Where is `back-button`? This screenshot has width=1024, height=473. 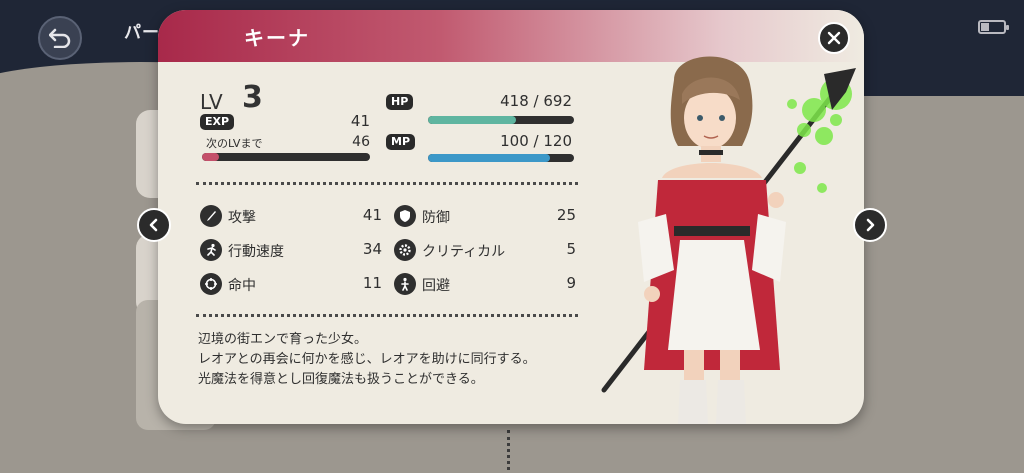
back-button is located at coordinates (60, 38).